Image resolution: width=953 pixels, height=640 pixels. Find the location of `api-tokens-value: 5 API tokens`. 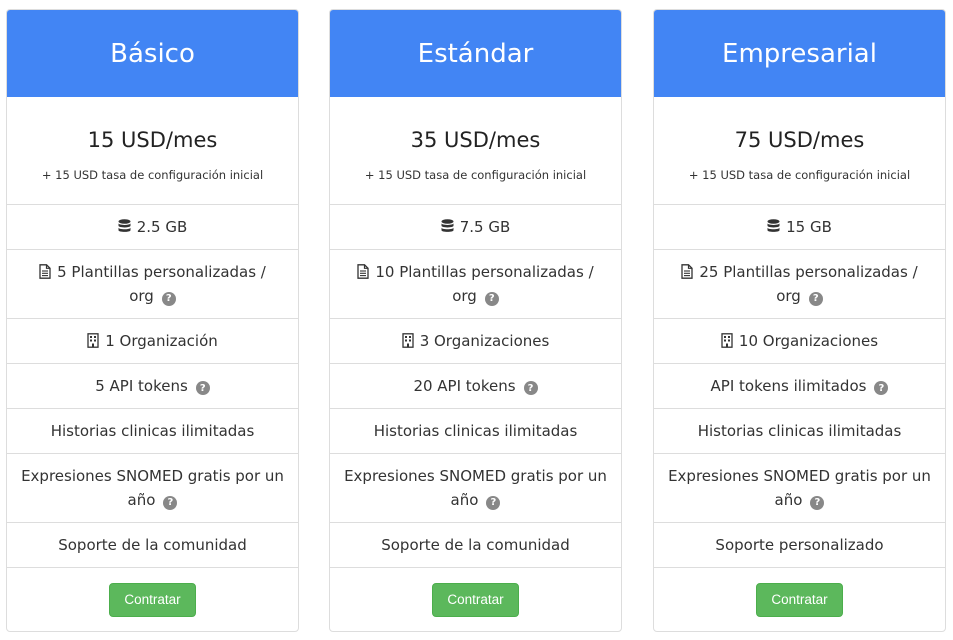

api-tokens-value: 5 API tokens is located at coordinates (141, 385).